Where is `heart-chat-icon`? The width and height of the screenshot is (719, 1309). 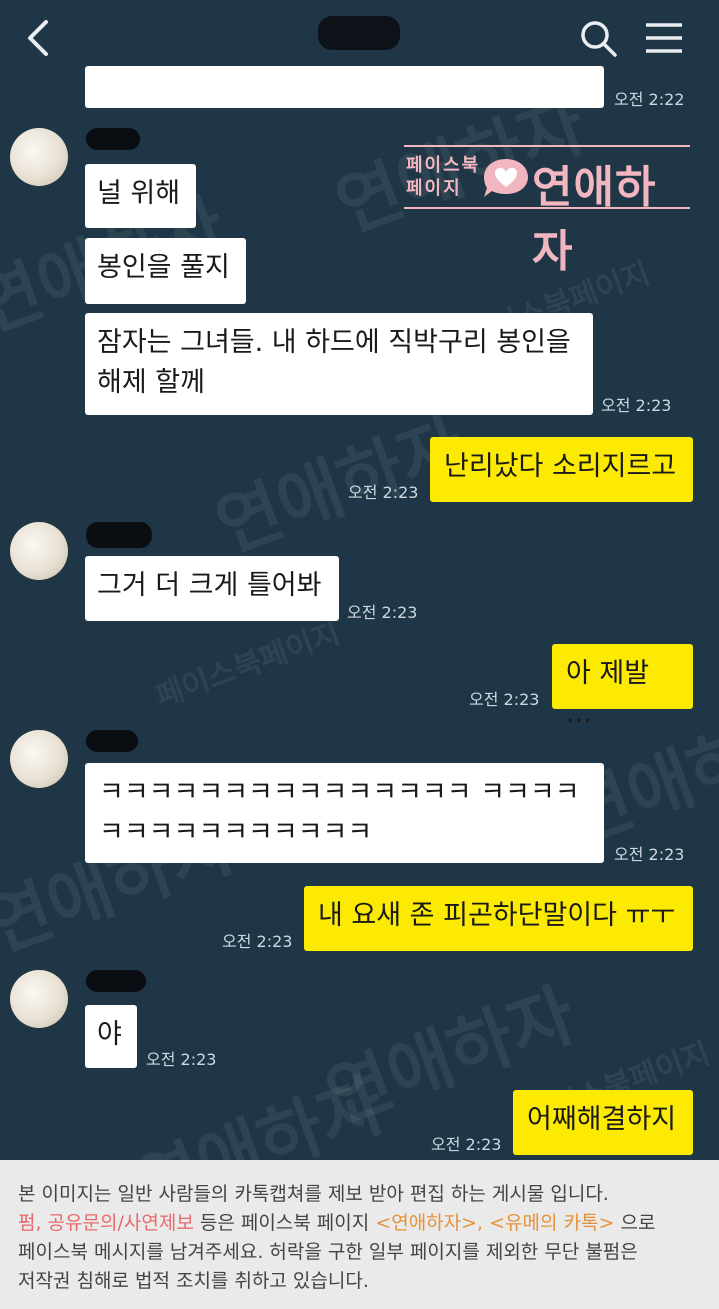
heart-chat-icon is located at coordinates (506, 178).